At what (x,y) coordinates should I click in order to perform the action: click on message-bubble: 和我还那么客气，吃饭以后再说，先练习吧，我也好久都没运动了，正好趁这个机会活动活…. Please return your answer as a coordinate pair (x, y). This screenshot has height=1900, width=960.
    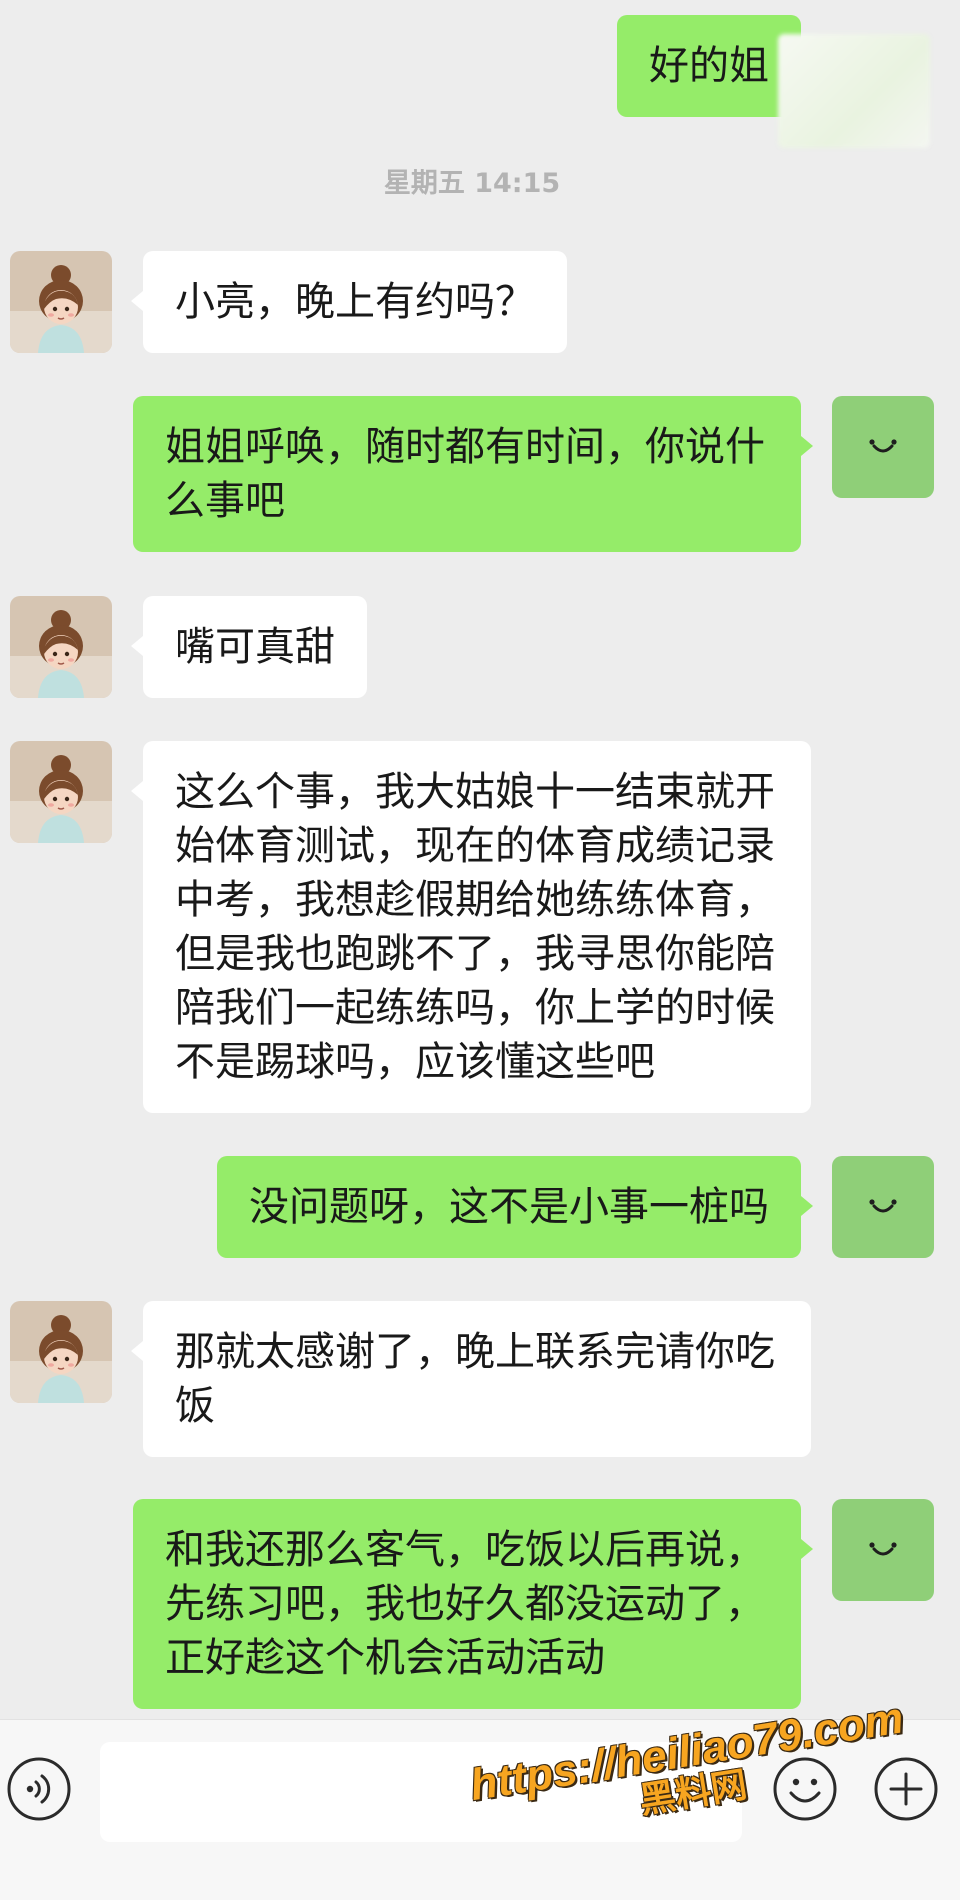
    Looking at the image, I should click on (473, 1604).